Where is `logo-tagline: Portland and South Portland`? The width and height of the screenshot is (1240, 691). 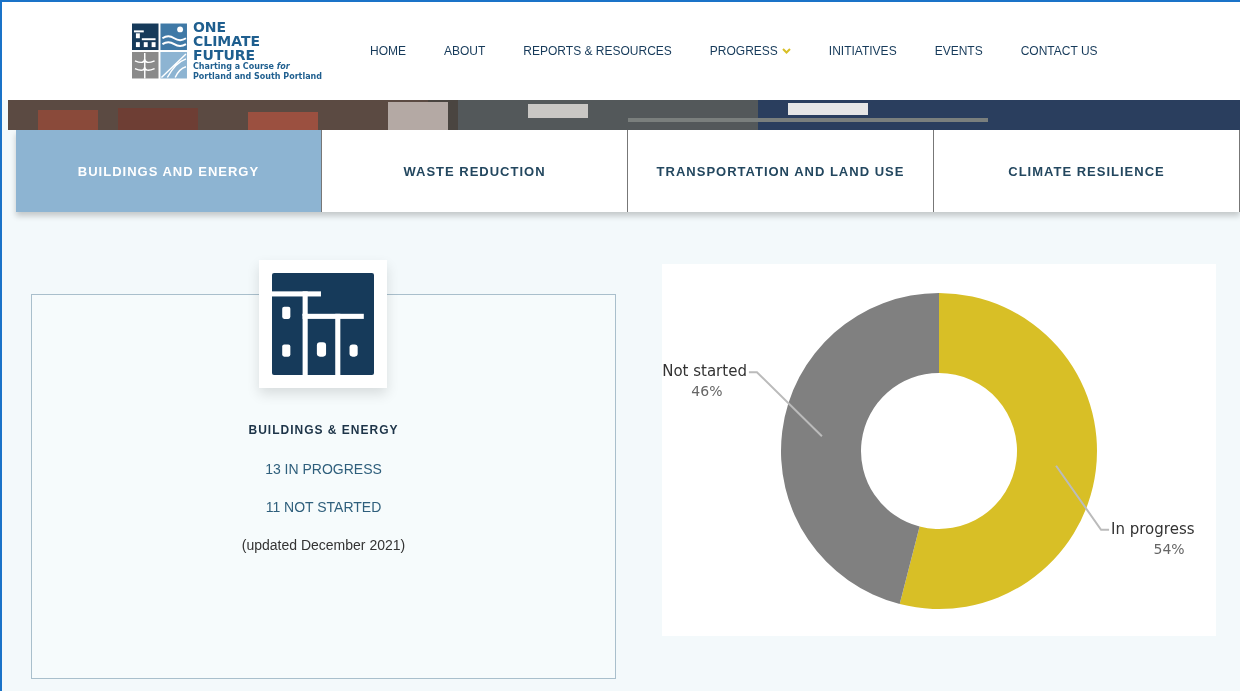 logo-tagline: Portland and South Portland is located at coordinates (257, 77).